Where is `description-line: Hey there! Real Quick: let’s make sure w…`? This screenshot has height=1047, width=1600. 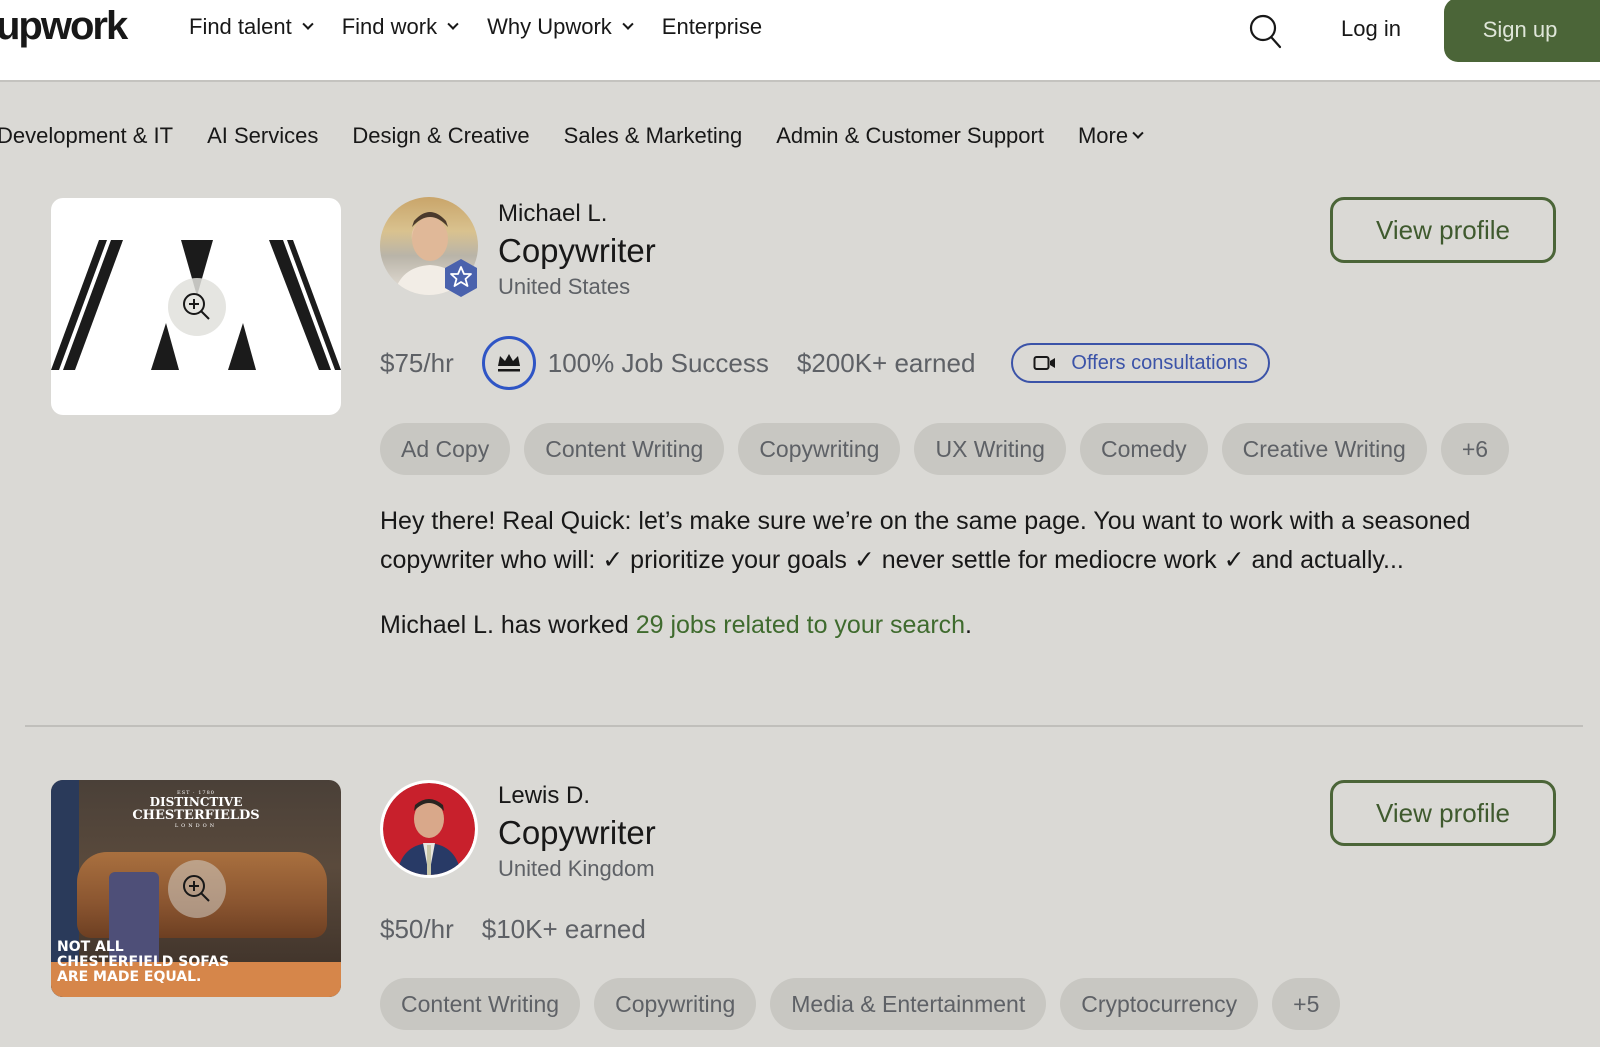 description-line: Hey there! Real Quick: let’s make sure w… is located at coordinates (925, 521).